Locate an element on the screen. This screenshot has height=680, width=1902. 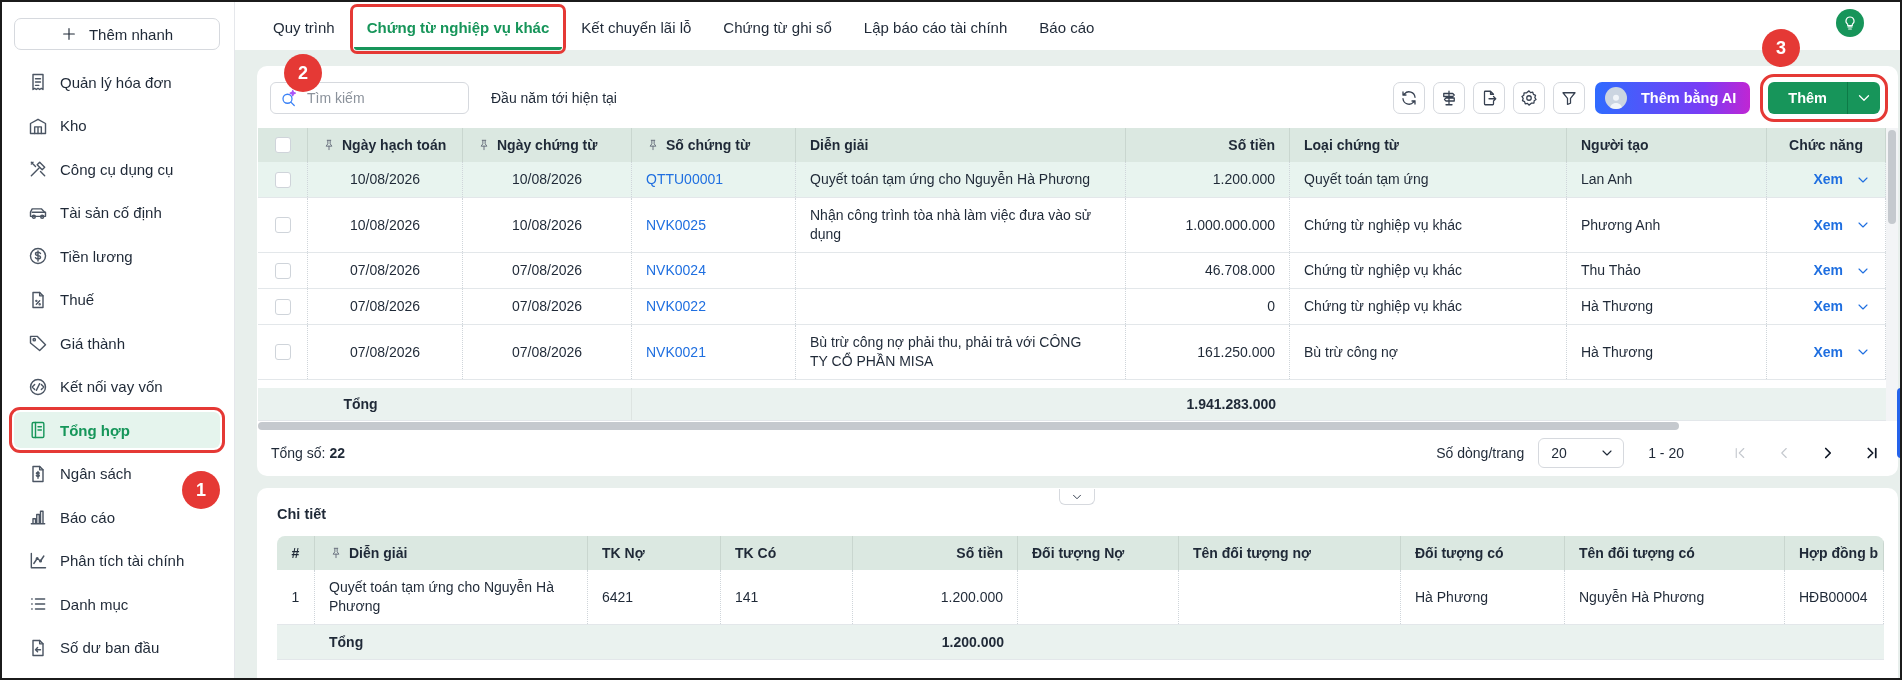
table-cell: 1 is located at coordinates (296, 597).